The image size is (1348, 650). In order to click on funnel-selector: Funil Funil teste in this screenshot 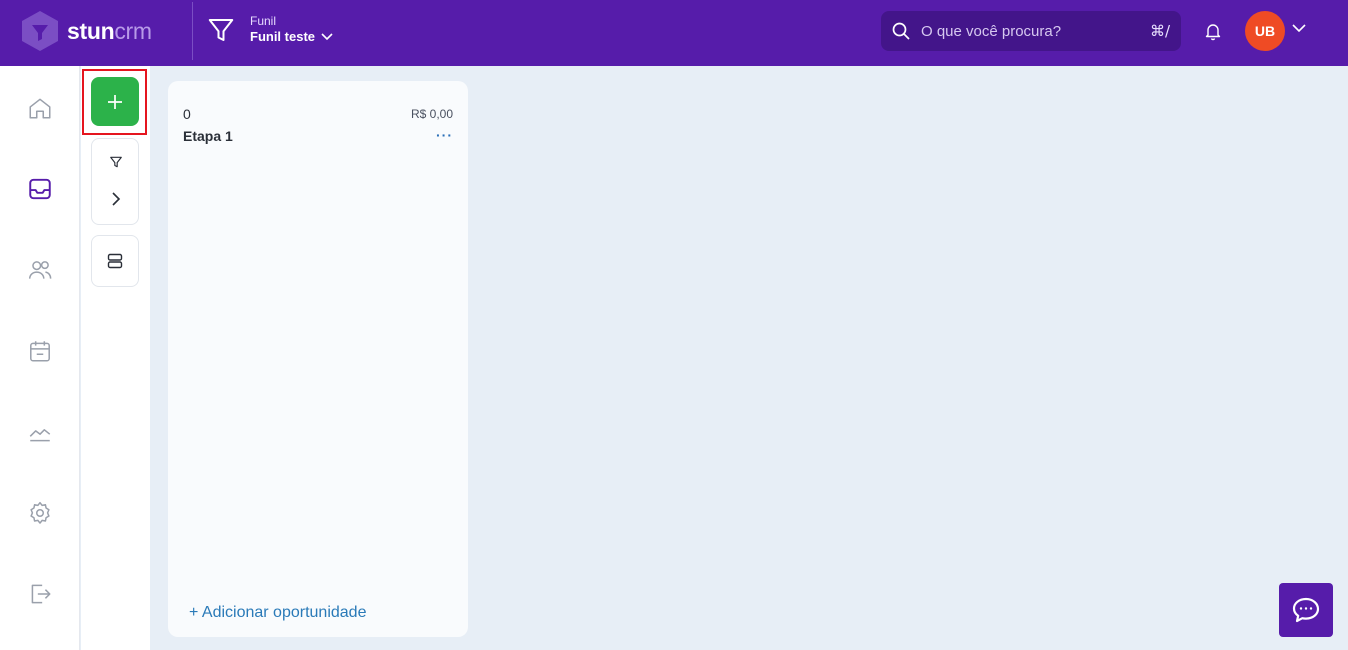, I will do `click(269, 30)`.